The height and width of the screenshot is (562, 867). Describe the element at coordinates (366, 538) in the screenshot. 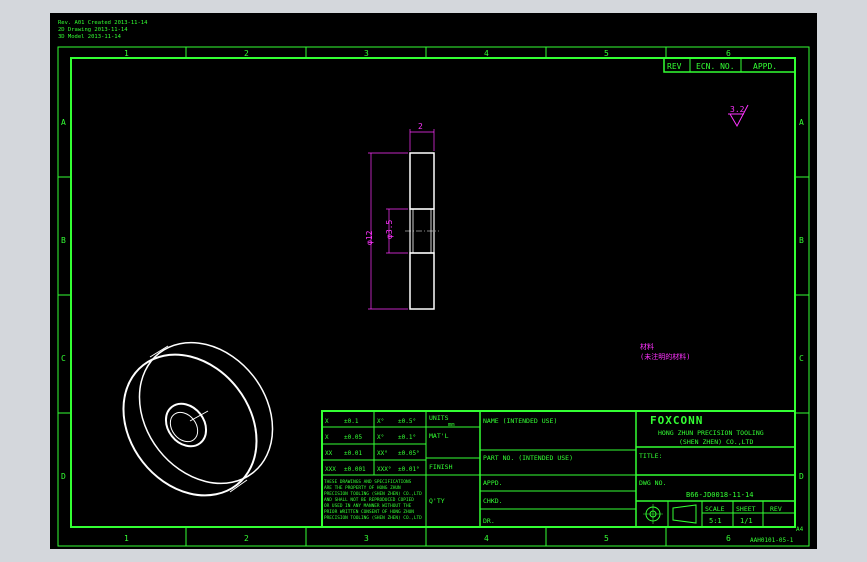

I see `col-label-3-bottom: 3` at that location.